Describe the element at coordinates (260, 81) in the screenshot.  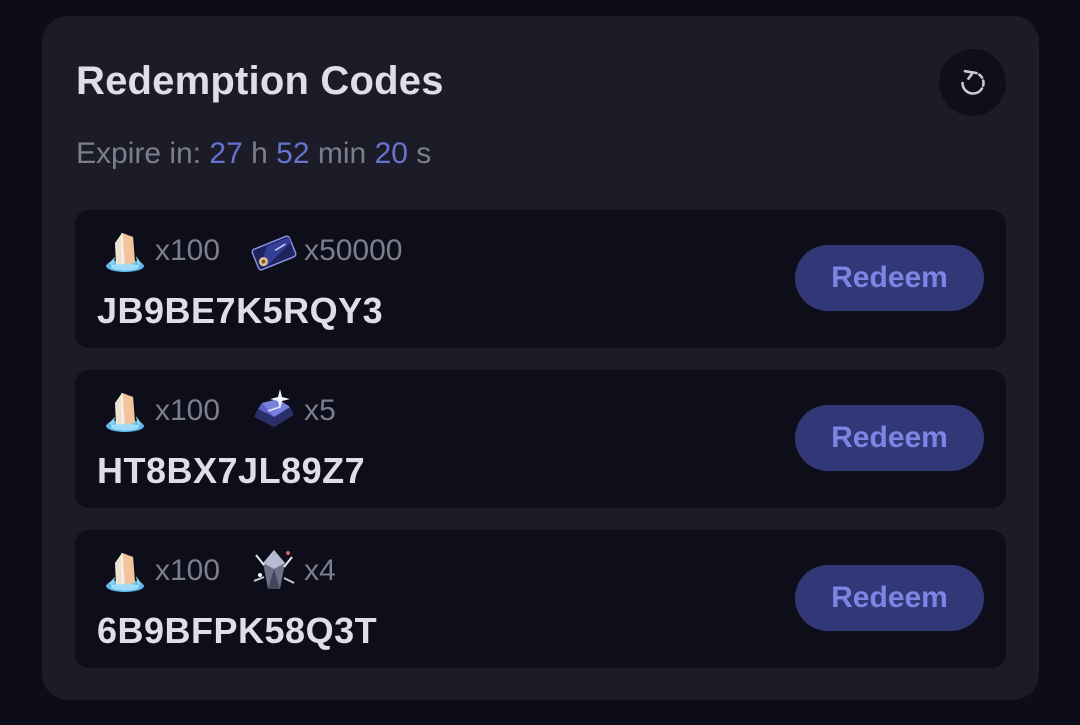
I see `panel-title: Redemption Codes` at that location.